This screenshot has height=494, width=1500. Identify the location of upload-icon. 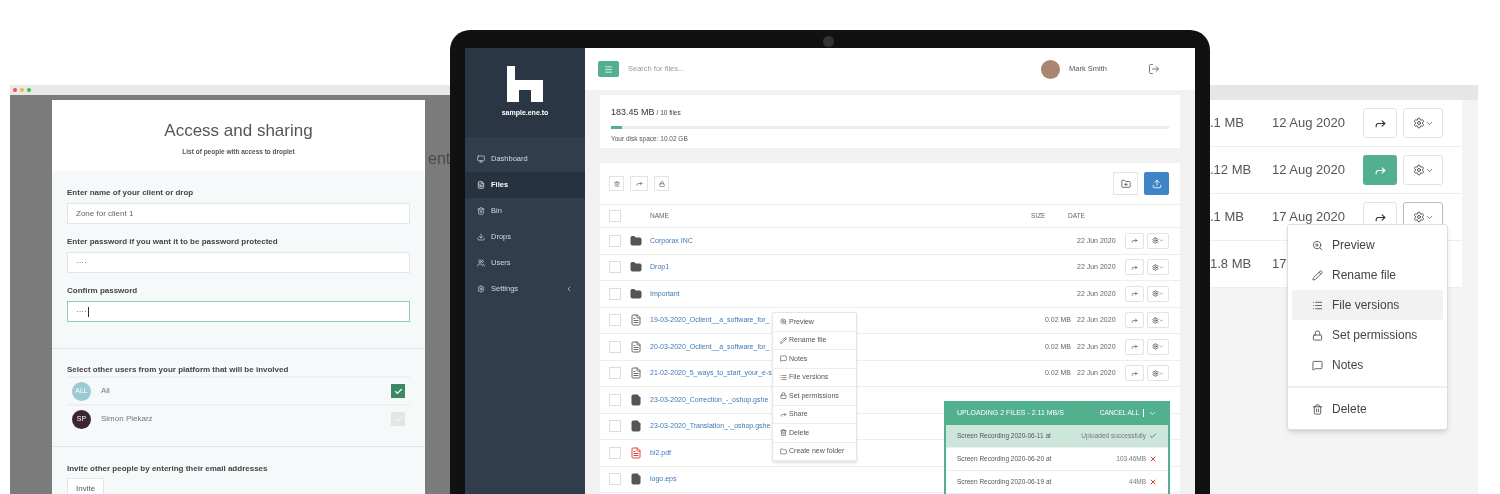
(1156, 183).